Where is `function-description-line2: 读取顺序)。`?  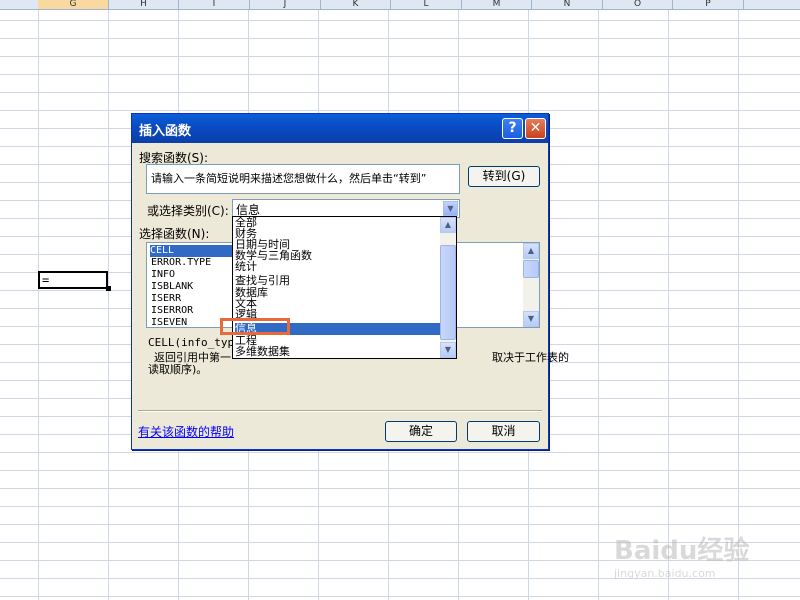
function-description-line2: 读取顺序)。 is located at coordinates (178, 369).